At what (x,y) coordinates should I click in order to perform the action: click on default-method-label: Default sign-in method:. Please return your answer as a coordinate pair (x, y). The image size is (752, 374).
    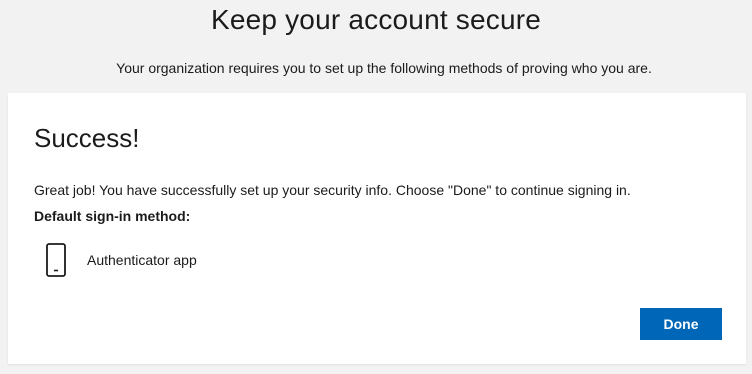
    Looking at the image, I should click on (112, 216).